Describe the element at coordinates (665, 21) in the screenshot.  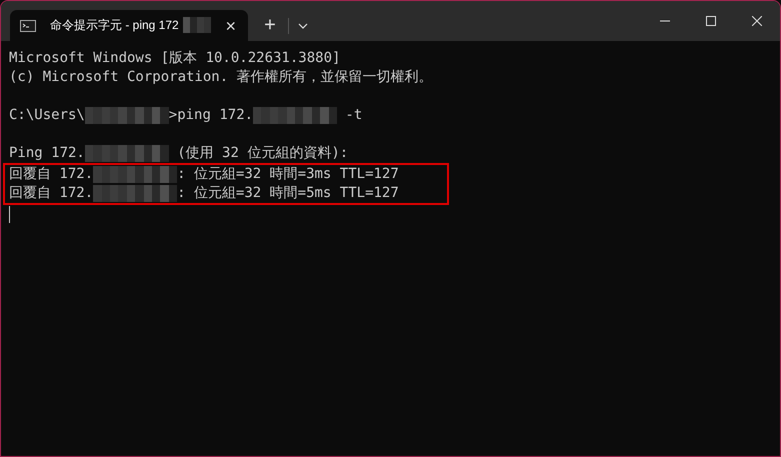
I see `minimize-icon` at that location.